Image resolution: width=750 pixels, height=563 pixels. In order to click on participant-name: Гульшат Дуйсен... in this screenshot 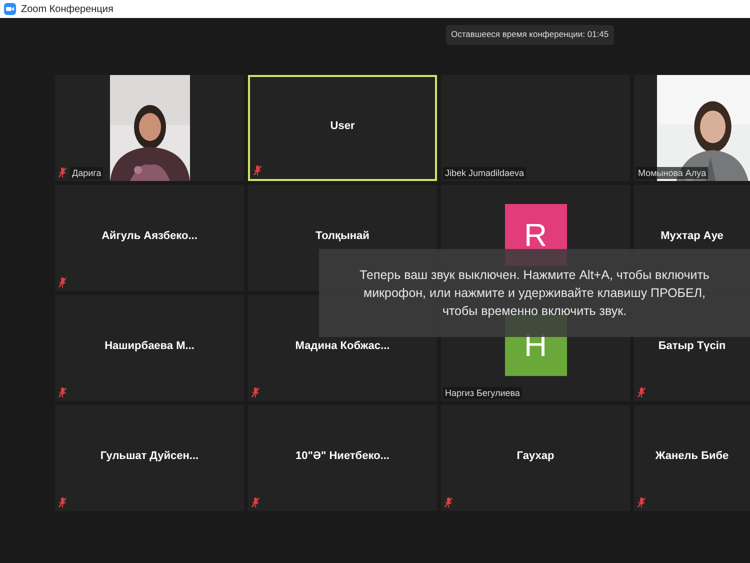, I will do `click(149, 456)`.